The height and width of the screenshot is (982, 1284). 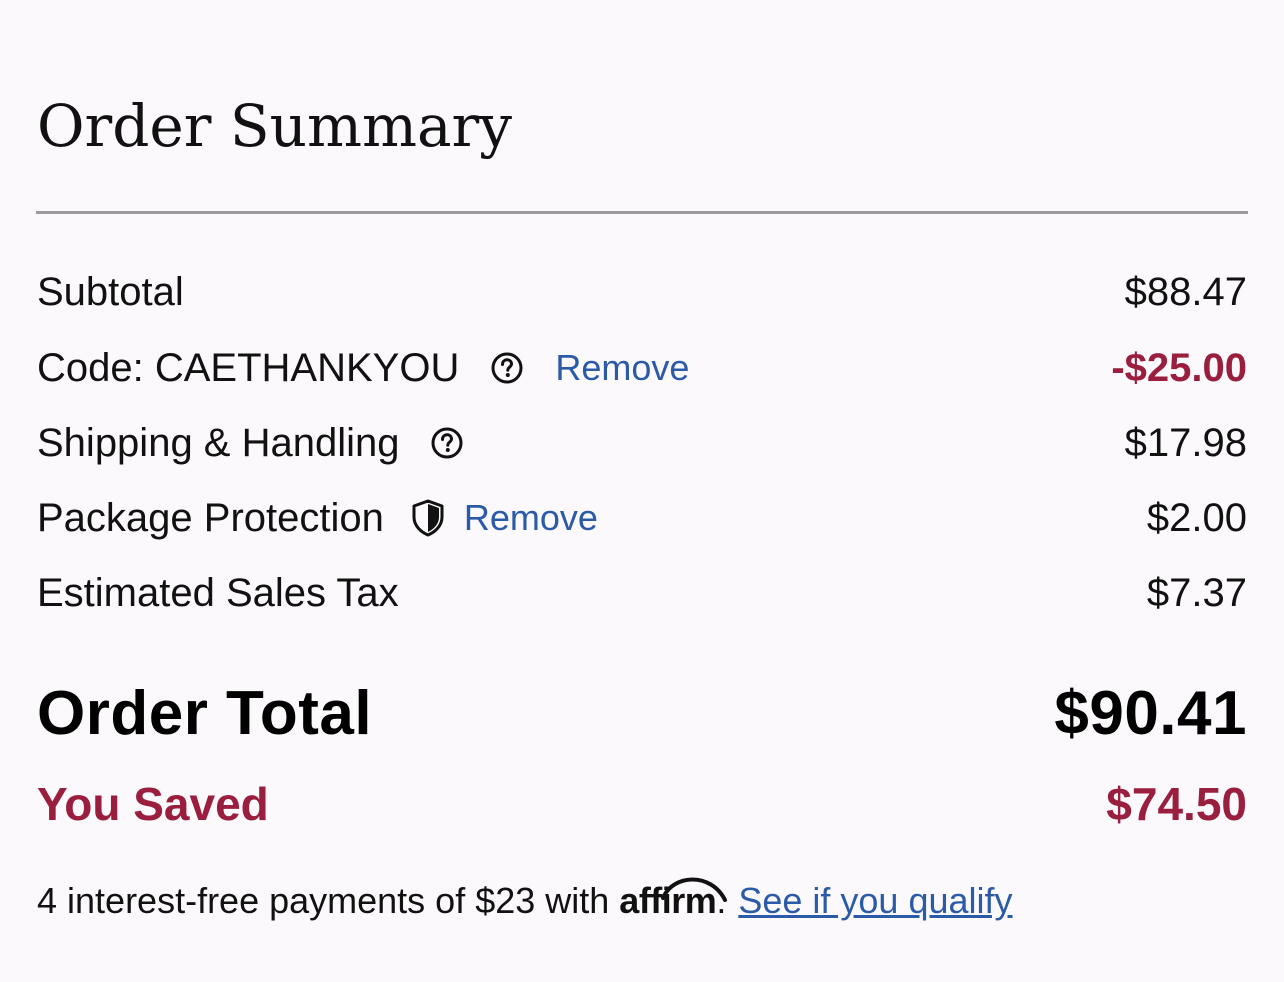 What do you see at coordinates (642, 212) in the screenshot?
I see `divider` at bounding box center [642, 212].